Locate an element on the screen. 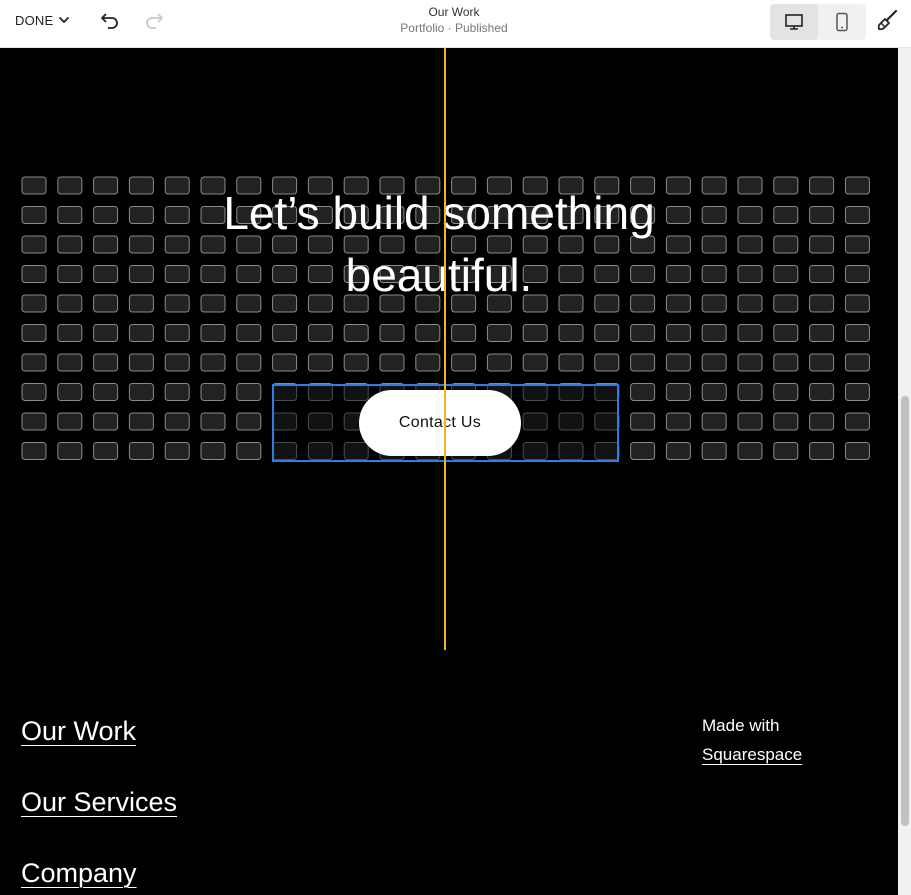 The height and width of the screenshot is (895, 911). mobile-view-button is located at coordinates (842, 22).